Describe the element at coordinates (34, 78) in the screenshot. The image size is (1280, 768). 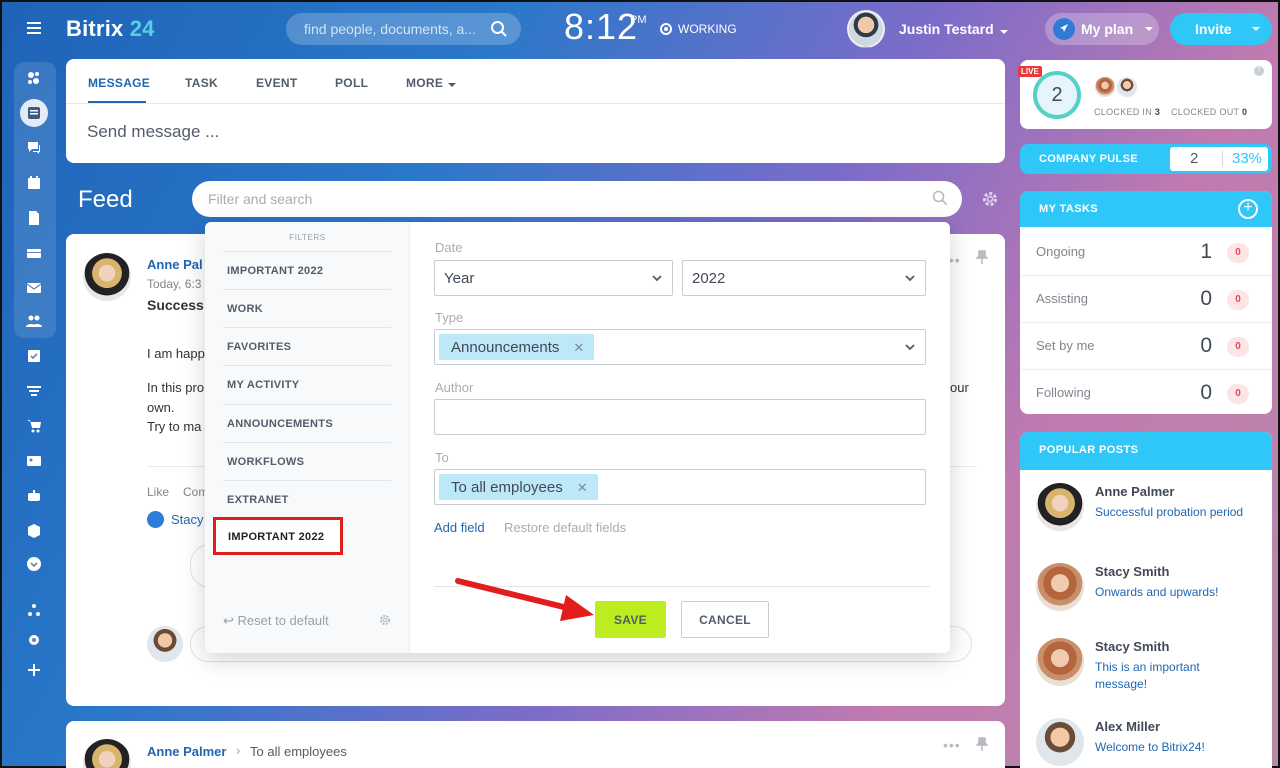
I see `sites-icon` at that location.